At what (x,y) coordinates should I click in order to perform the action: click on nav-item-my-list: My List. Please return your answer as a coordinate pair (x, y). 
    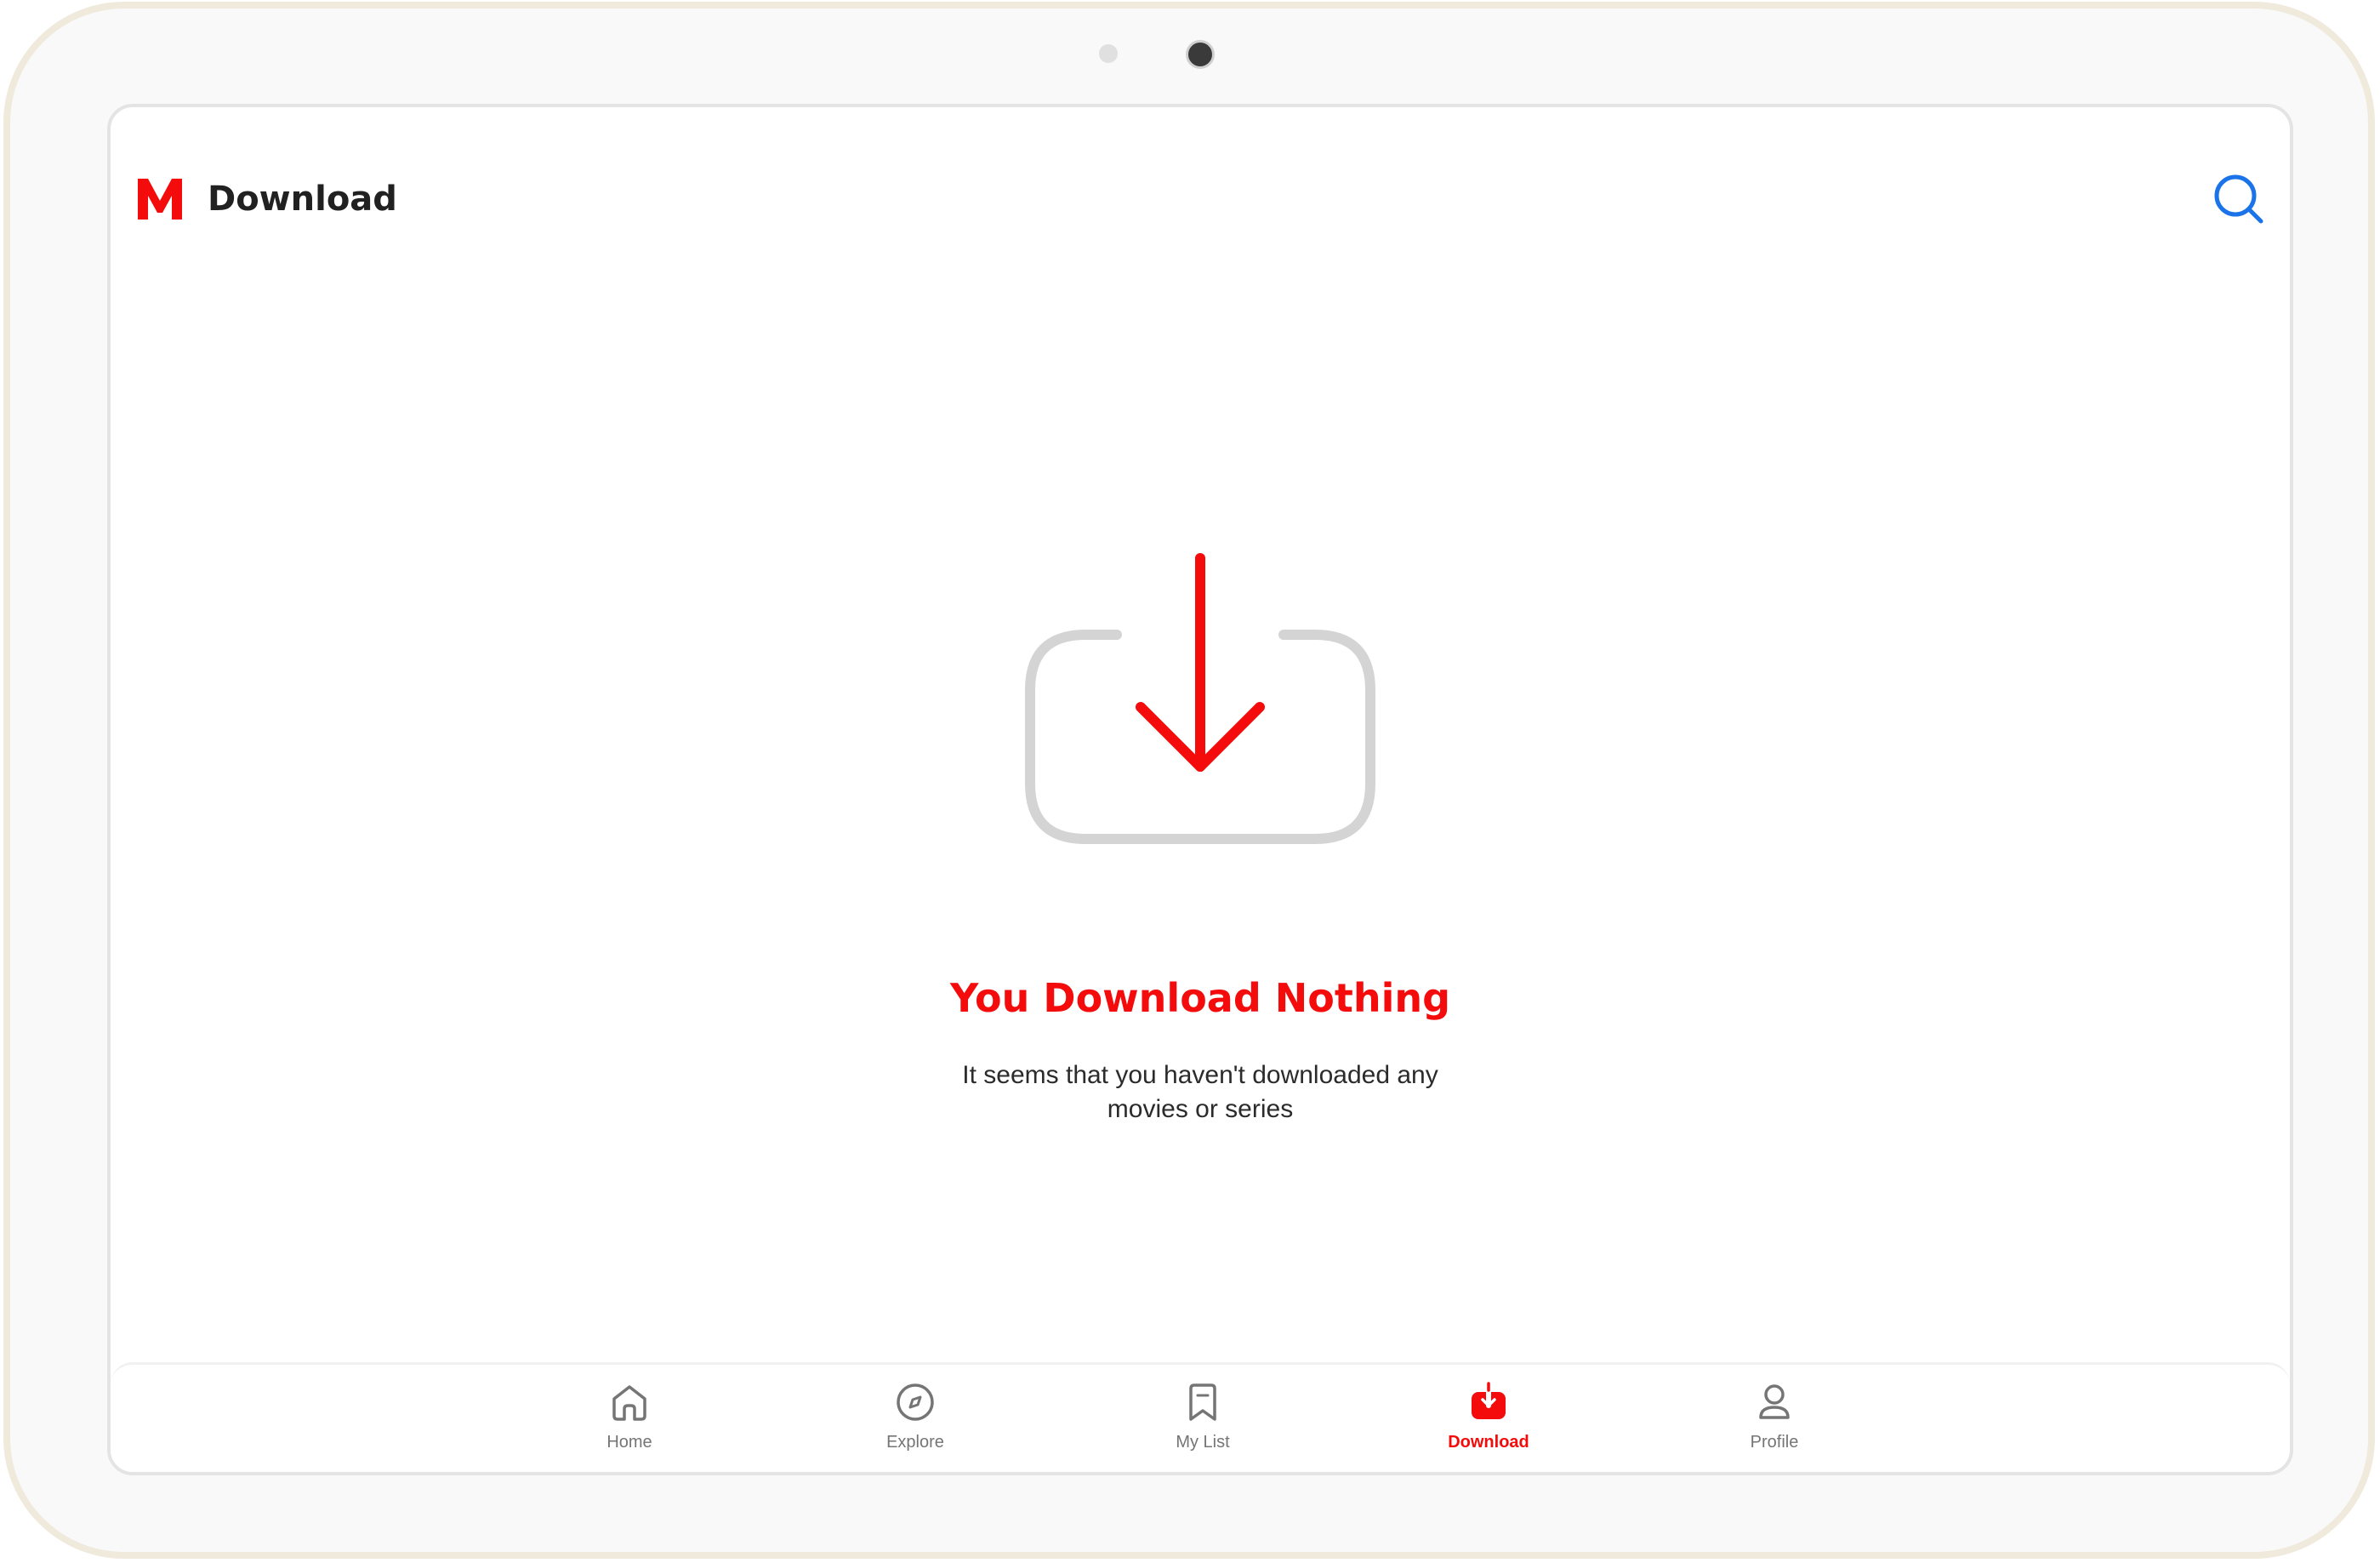
    Looking at the image, I should click on (1202, 1416).